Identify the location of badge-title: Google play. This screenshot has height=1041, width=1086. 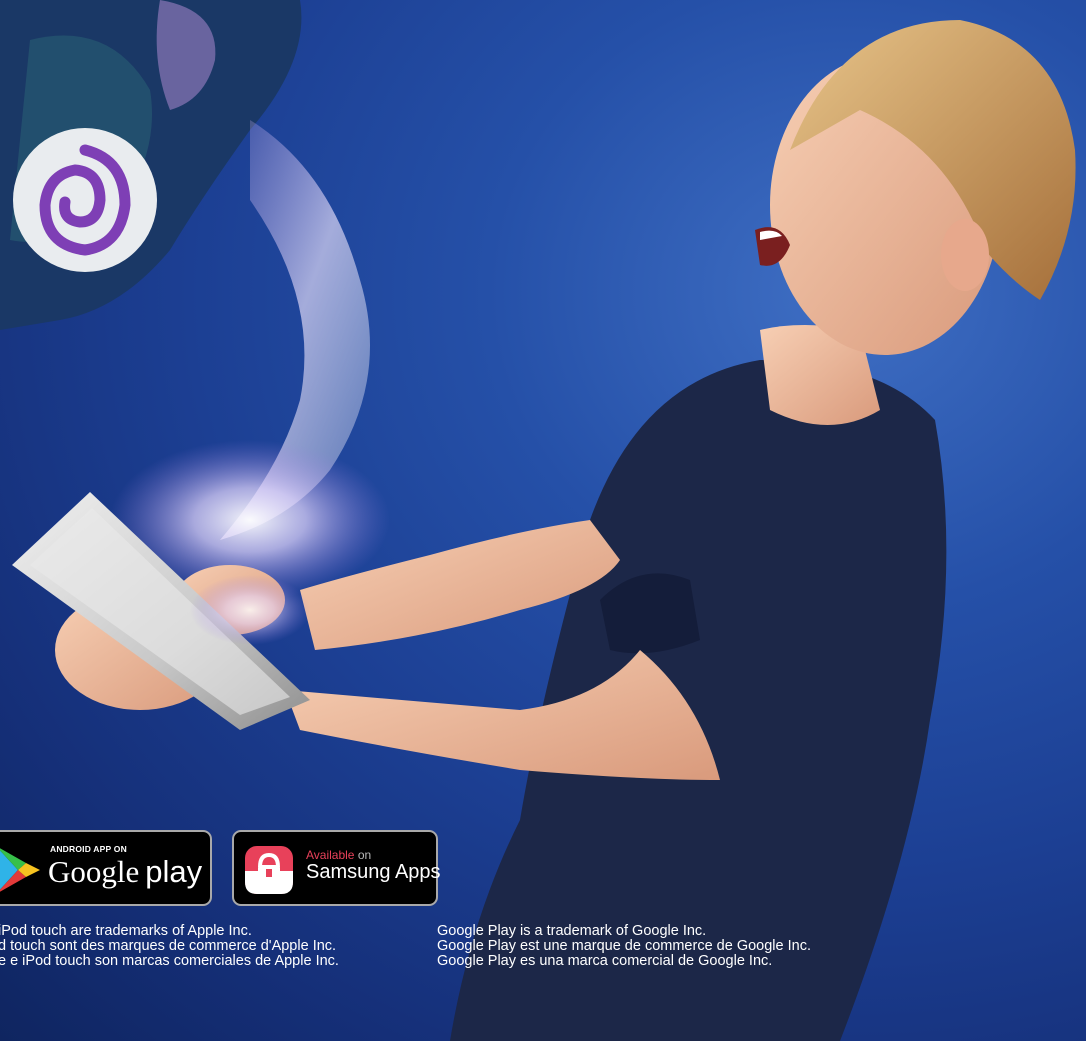
(125, 872).